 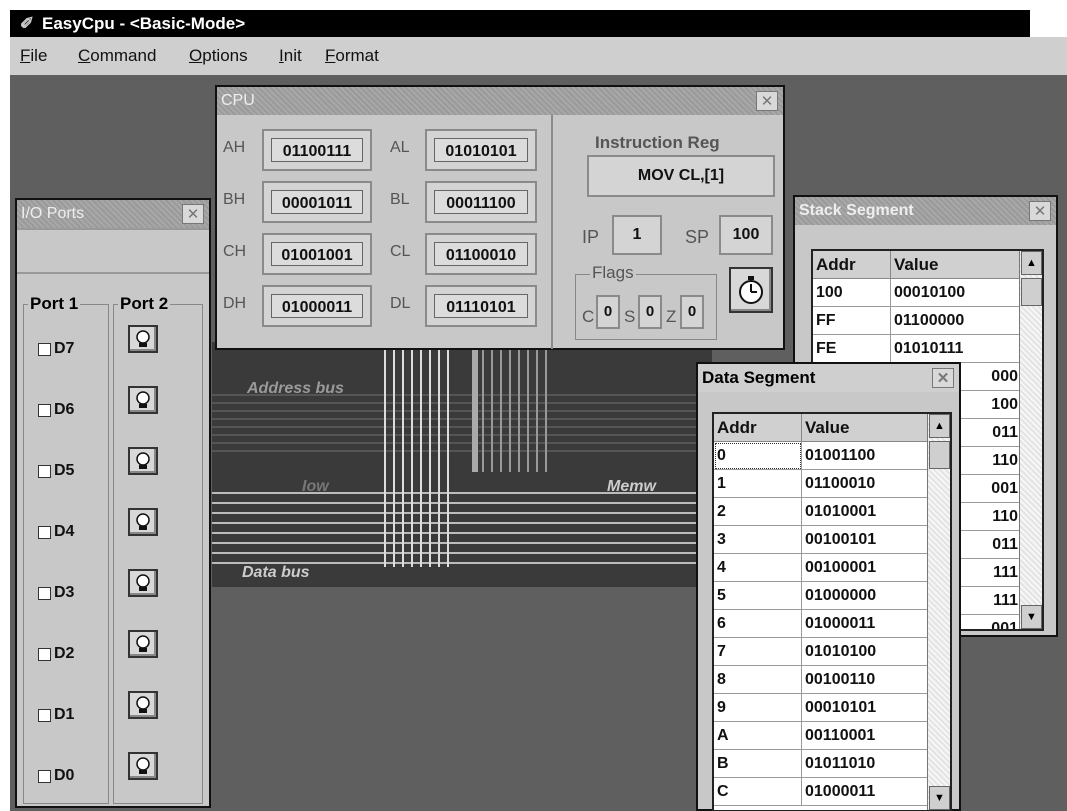 I want to click on flag-c-label: C, so click(x=588, y=316).